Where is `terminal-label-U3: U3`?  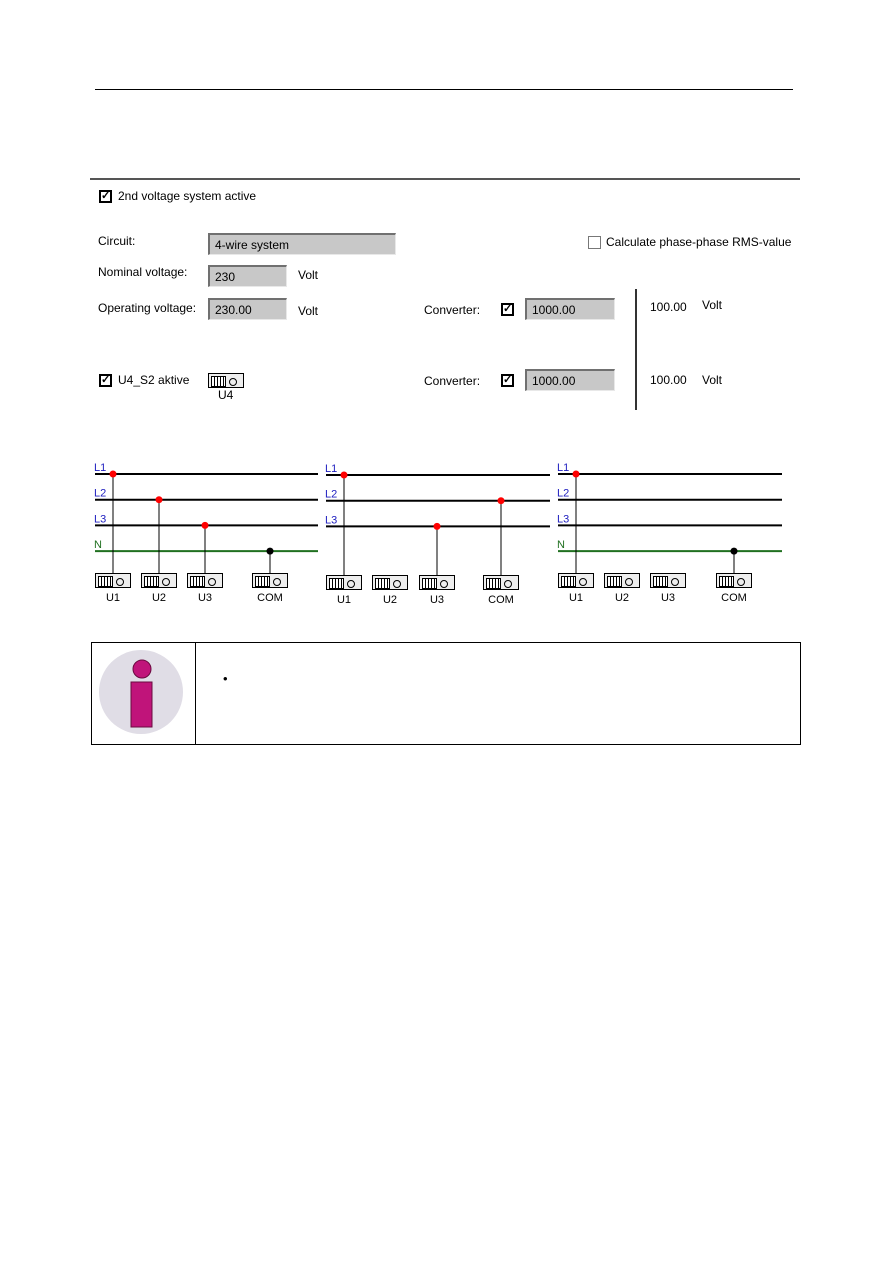 terminal-label-U3: U3 is located at coordinates (668, 598).